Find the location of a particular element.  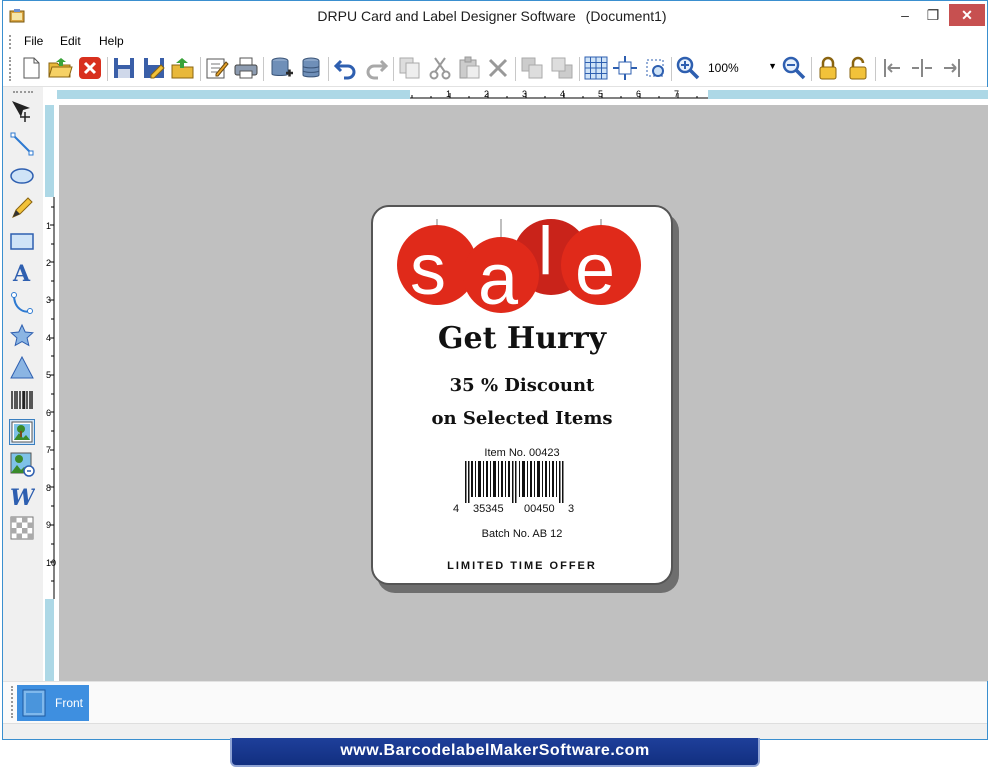

barcode-digit: 35345 is located at coordinates (488, 509).